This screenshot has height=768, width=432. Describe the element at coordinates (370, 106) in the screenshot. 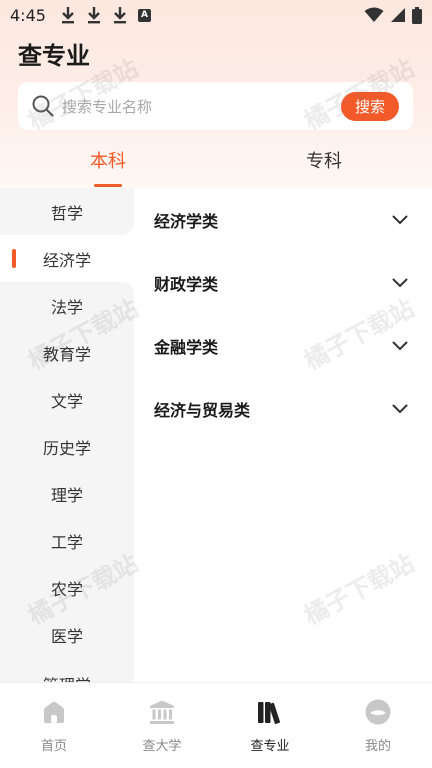

I see `search-button: 搜索` at that location.